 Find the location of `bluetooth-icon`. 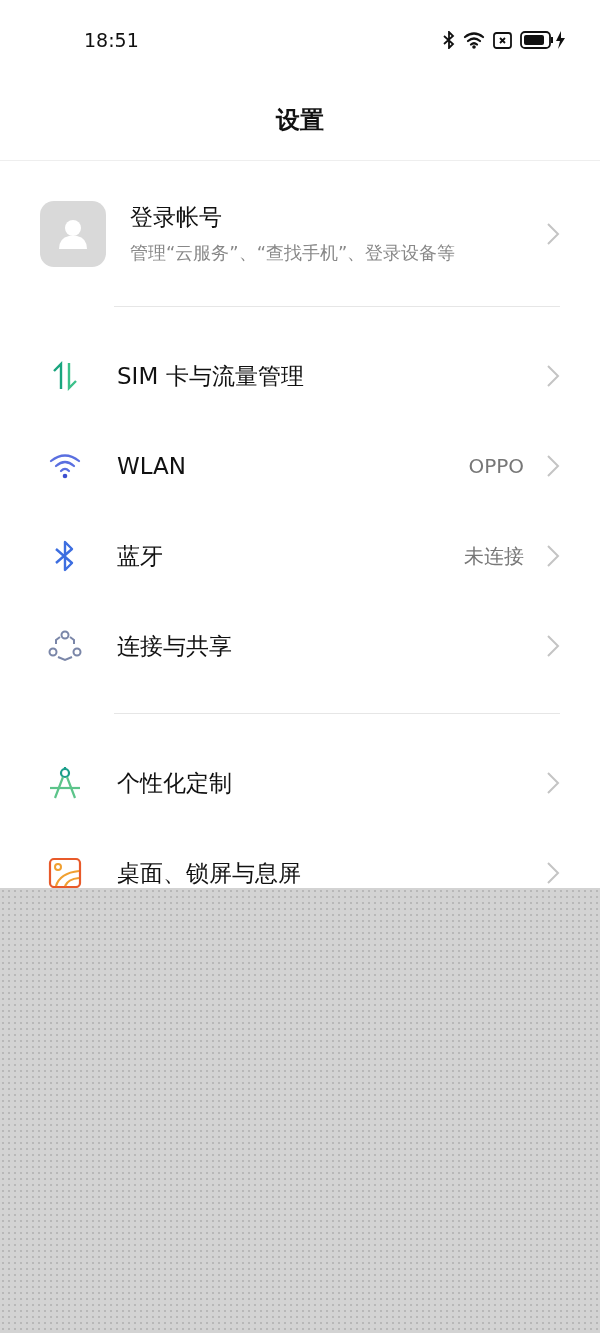

bluetooth-icon is located at coordinates (449, 40).